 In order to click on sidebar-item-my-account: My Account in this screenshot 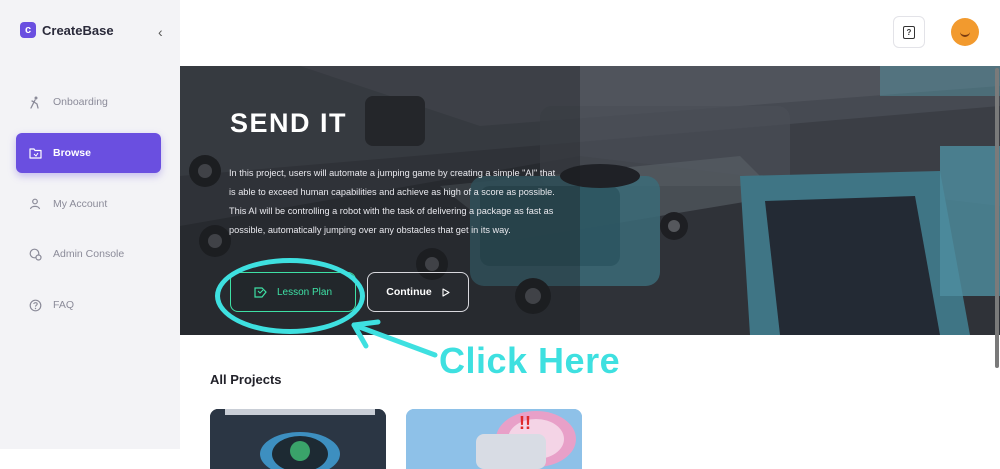, I will do `click(88, 204)`.